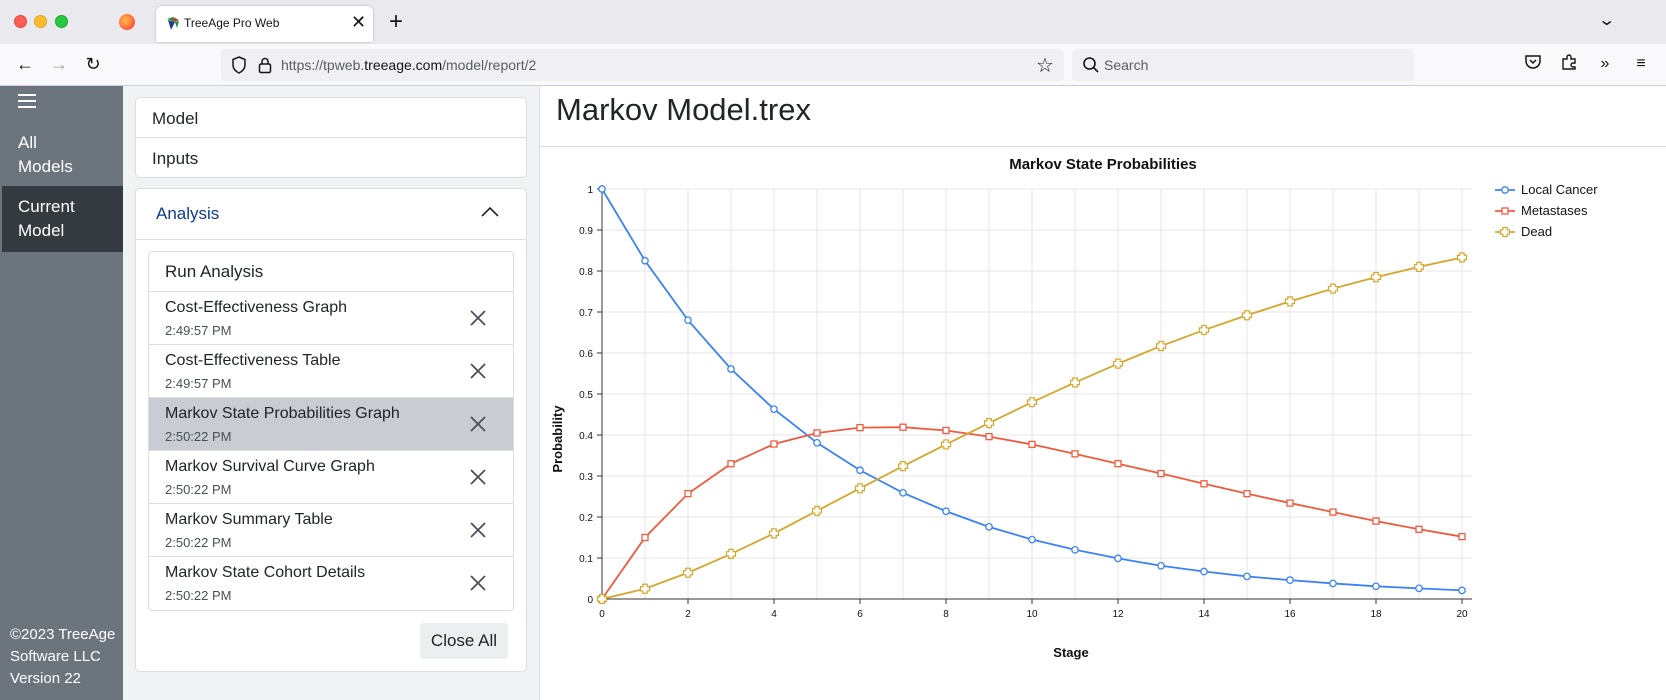 Image resolution: width=1666 pixels, height=700 pixels. I want to click on nav-current-model: Current Model, so click(62, 219).